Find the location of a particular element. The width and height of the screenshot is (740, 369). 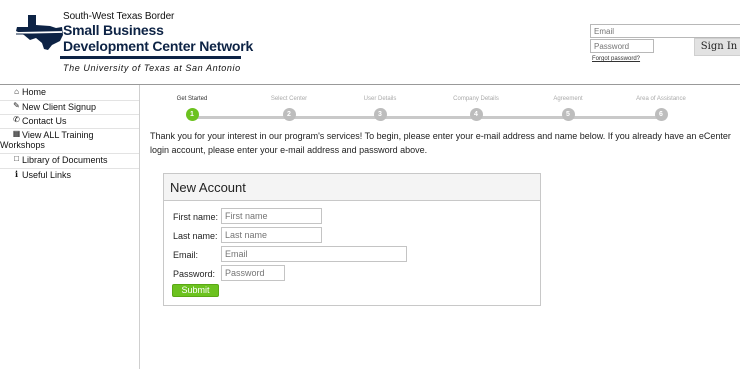

texas-map-logo is located at coordinates (38, 32).